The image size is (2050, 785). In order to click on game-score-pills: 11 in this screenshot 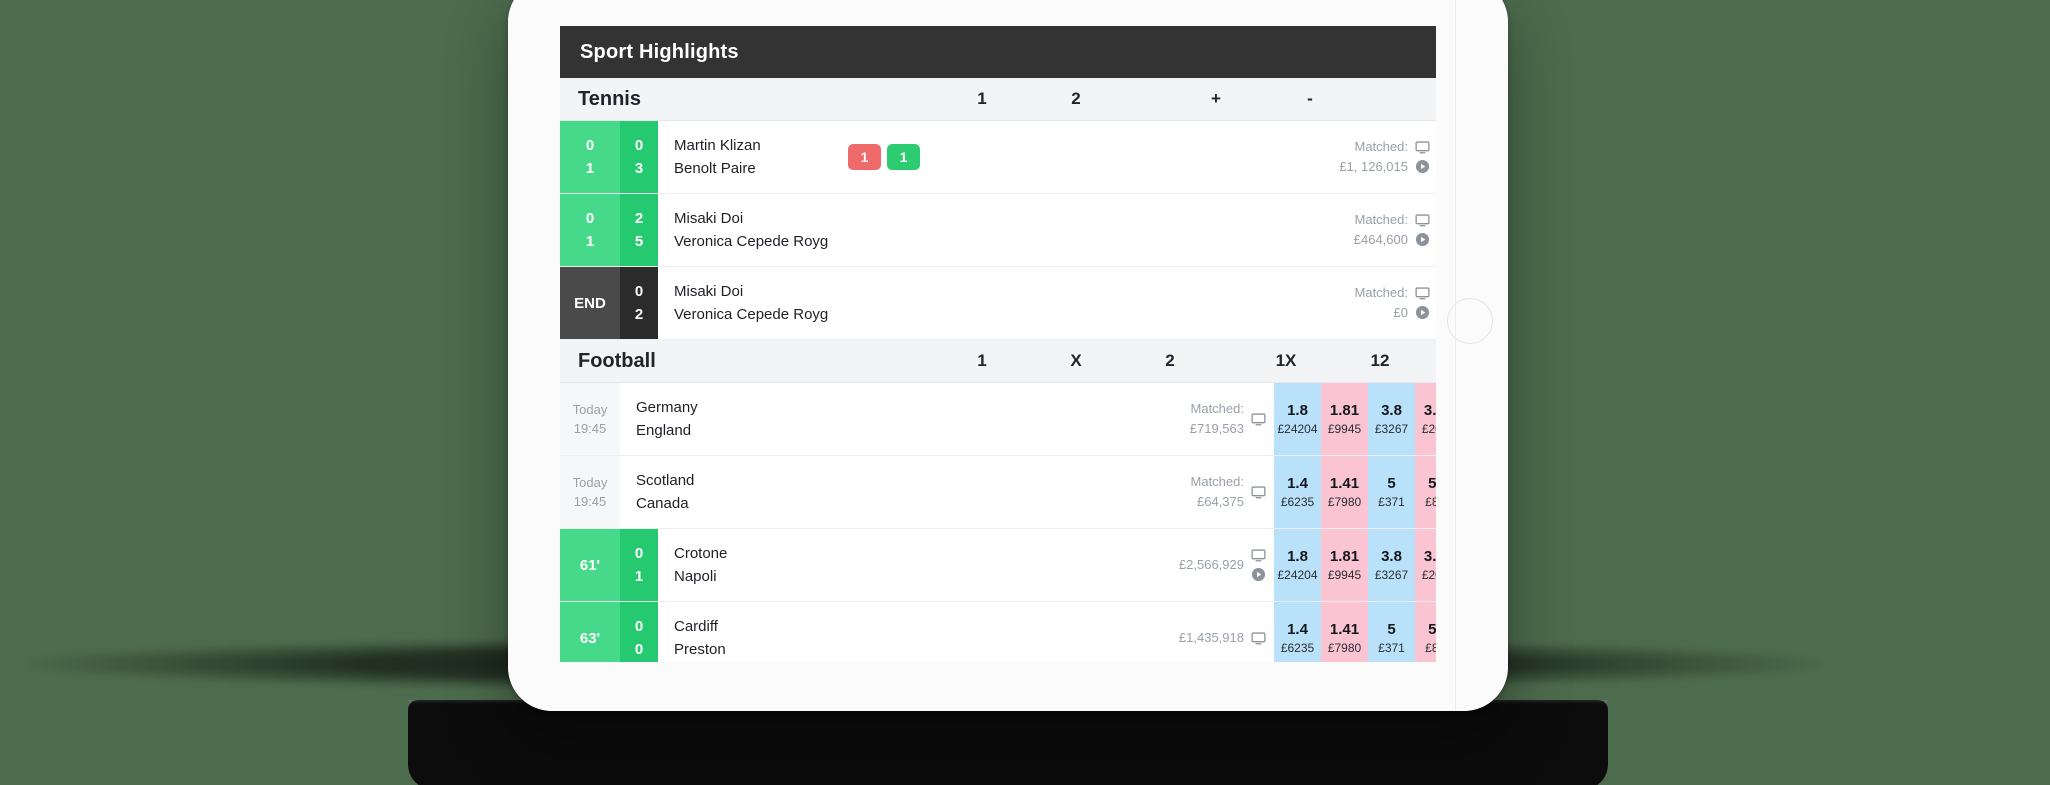, I will do `click(893, 157)`.